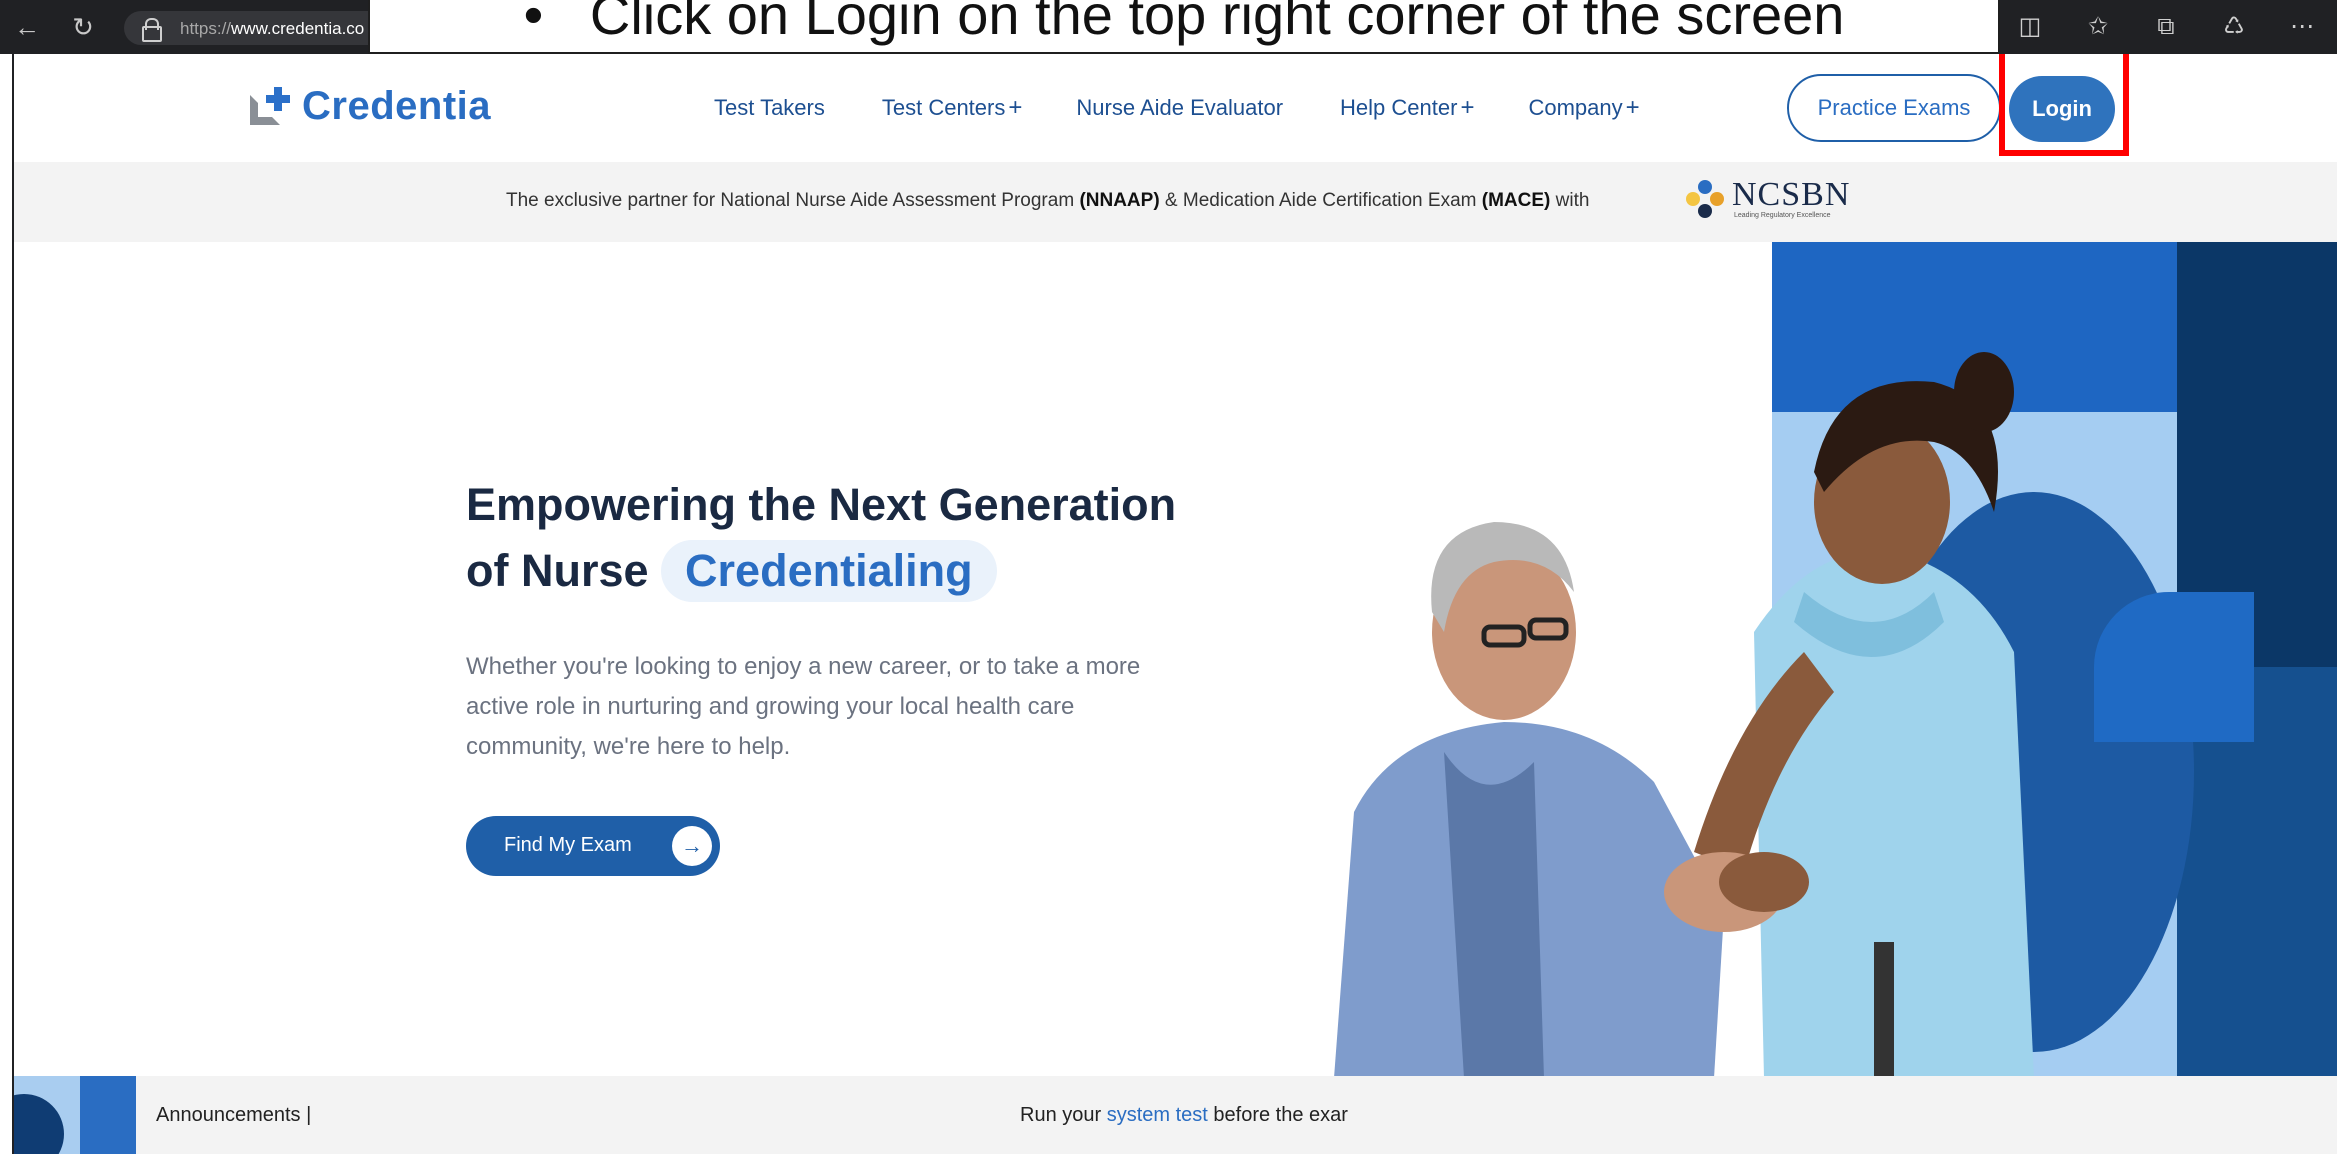 This screenshot has width=2337, height=1154. Describe the element at coordinates (152, 30) in the screenshot. I see `lock-icon` at that location.